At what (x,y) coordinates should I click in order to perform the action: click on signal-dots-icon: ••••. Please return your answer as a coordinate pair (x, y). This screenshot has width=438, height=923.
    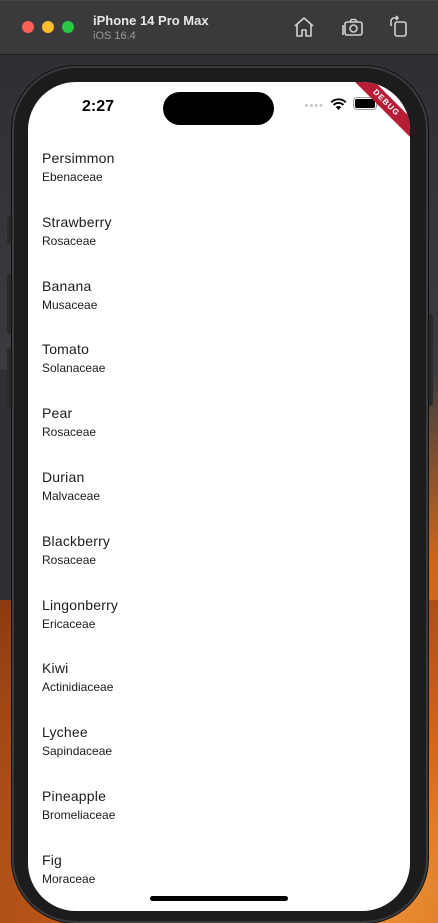
    Looking at the image, I should click on (314, 106).